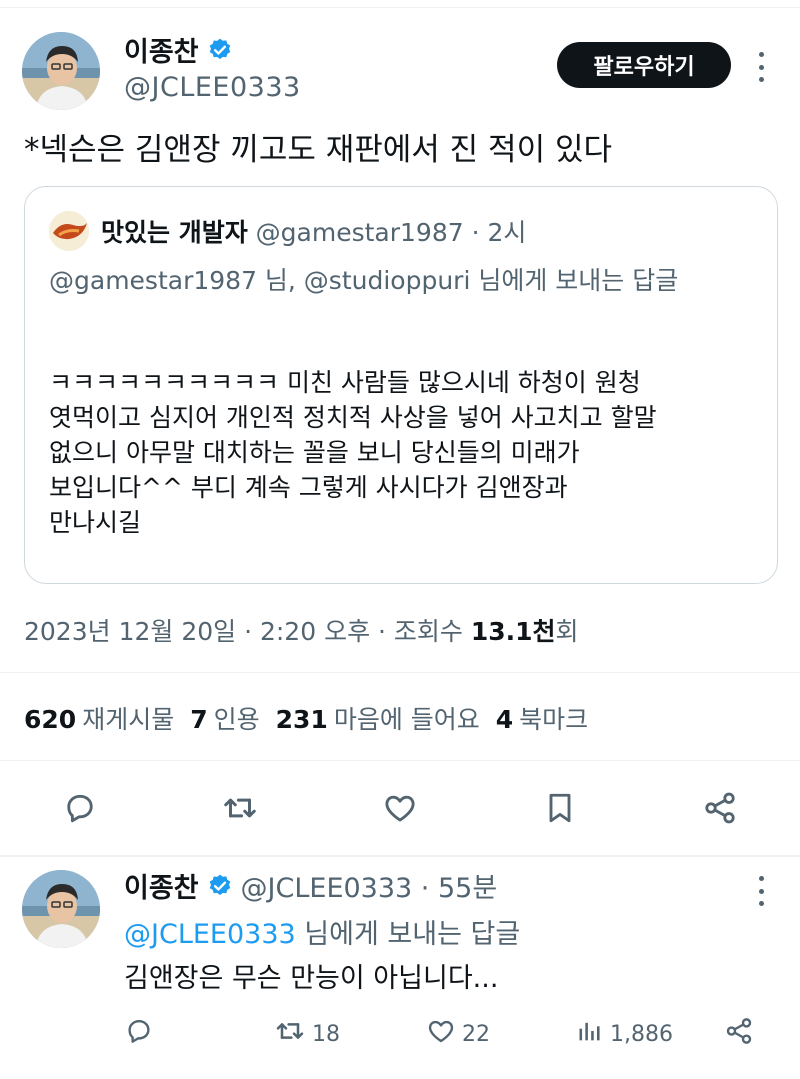  What do you see at coordinates (364, 280) in the screenshot?
I see `quoted-reply-context: @gamestar1987 님, @studioppuri 님에게 보내는 답글` at bounding box center [364, 280].